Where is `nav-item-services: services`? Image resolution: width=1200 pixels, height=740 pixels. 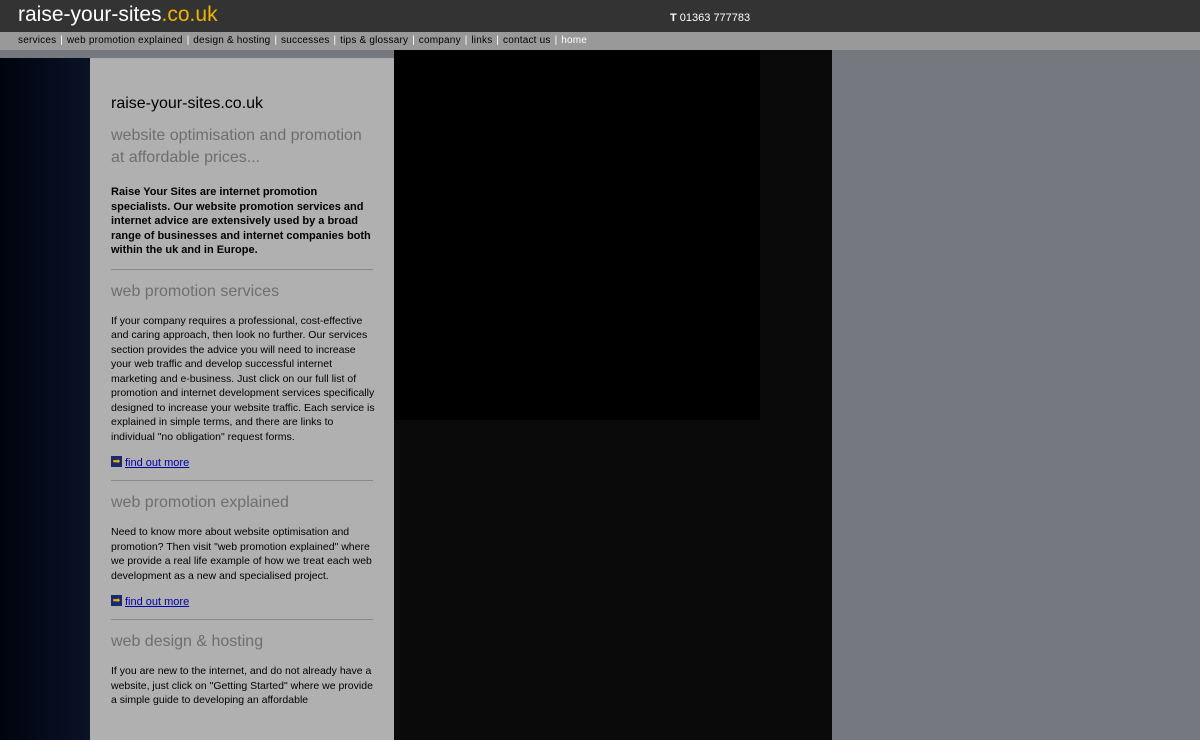 nav-item-services: services is located at coordinates (37, 41).